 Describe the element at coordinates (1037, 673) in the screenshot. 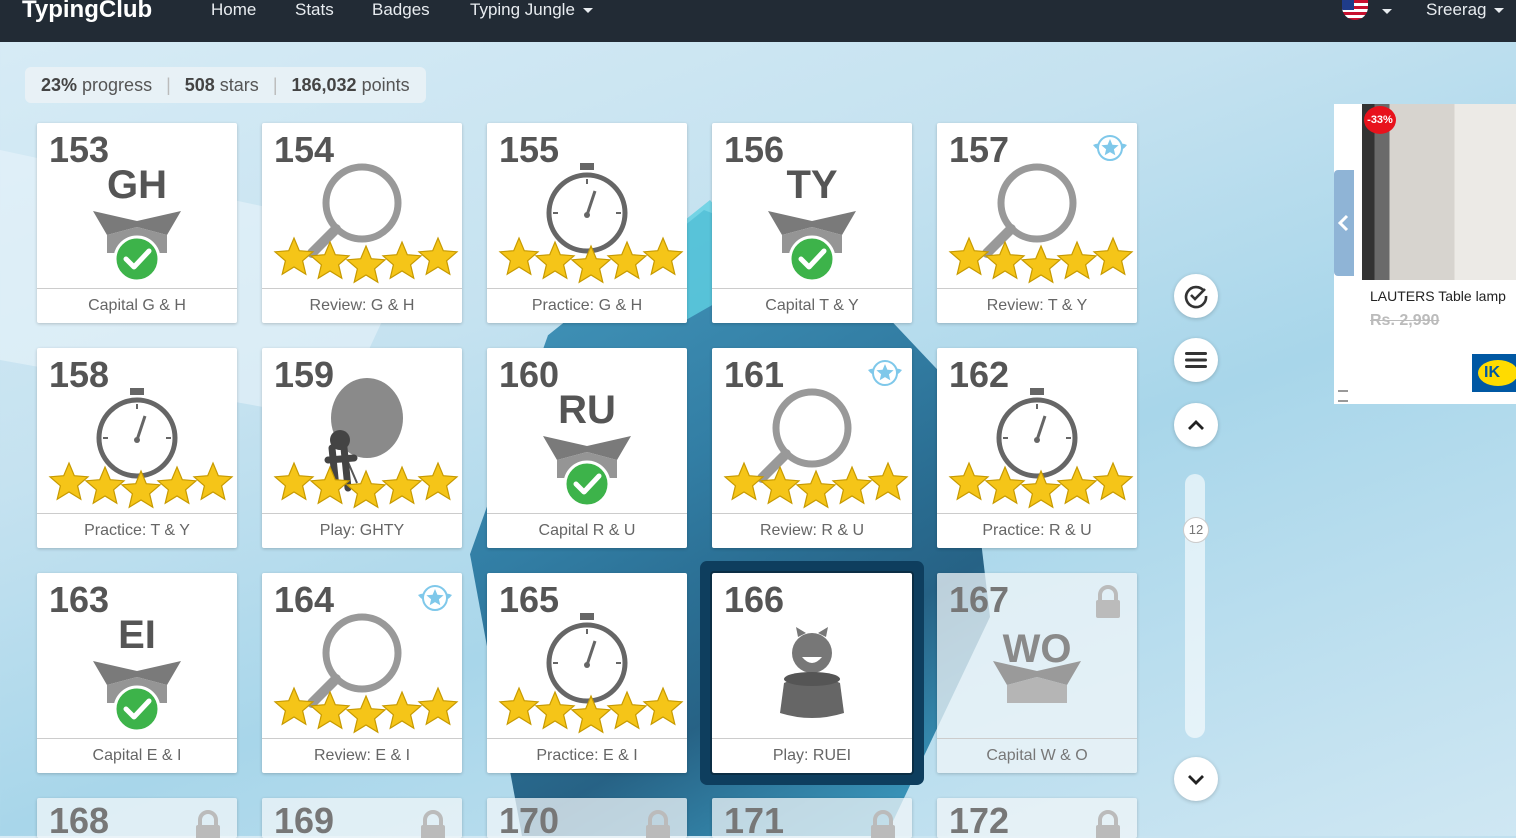

I see `lesson-card-167: 167 WO Capital W & O` at that location.